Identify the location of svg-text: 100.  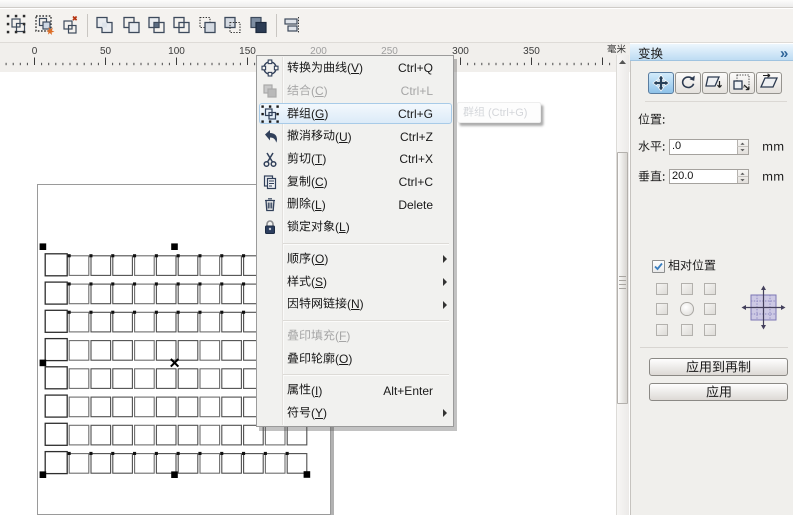
(176, 51).